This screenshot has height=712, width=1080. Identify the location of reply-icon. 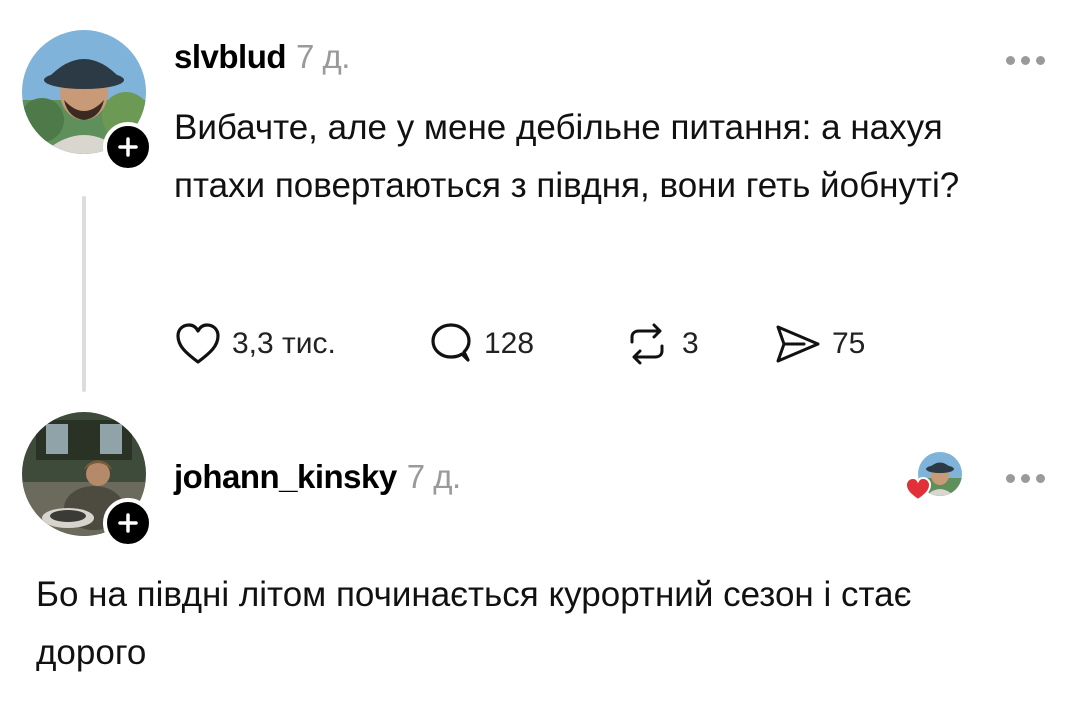
(451, 342).